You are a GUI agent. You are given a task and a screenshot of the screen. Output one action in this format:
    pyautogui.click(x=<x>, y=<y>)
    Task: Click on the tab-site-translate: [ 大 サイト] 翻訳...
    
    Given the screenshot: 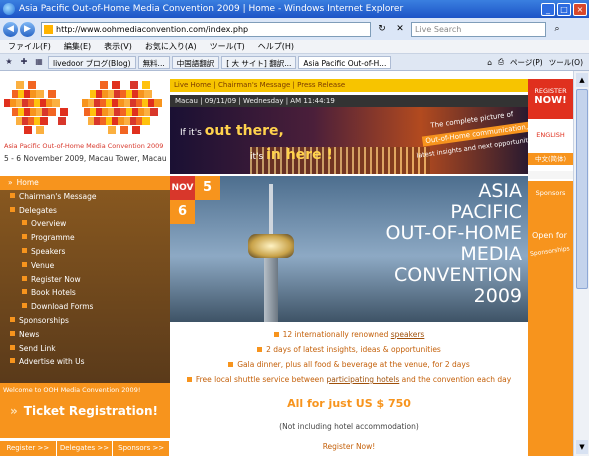 What is the action you would take?
    pyautogui.click(x=259, y=62)
    